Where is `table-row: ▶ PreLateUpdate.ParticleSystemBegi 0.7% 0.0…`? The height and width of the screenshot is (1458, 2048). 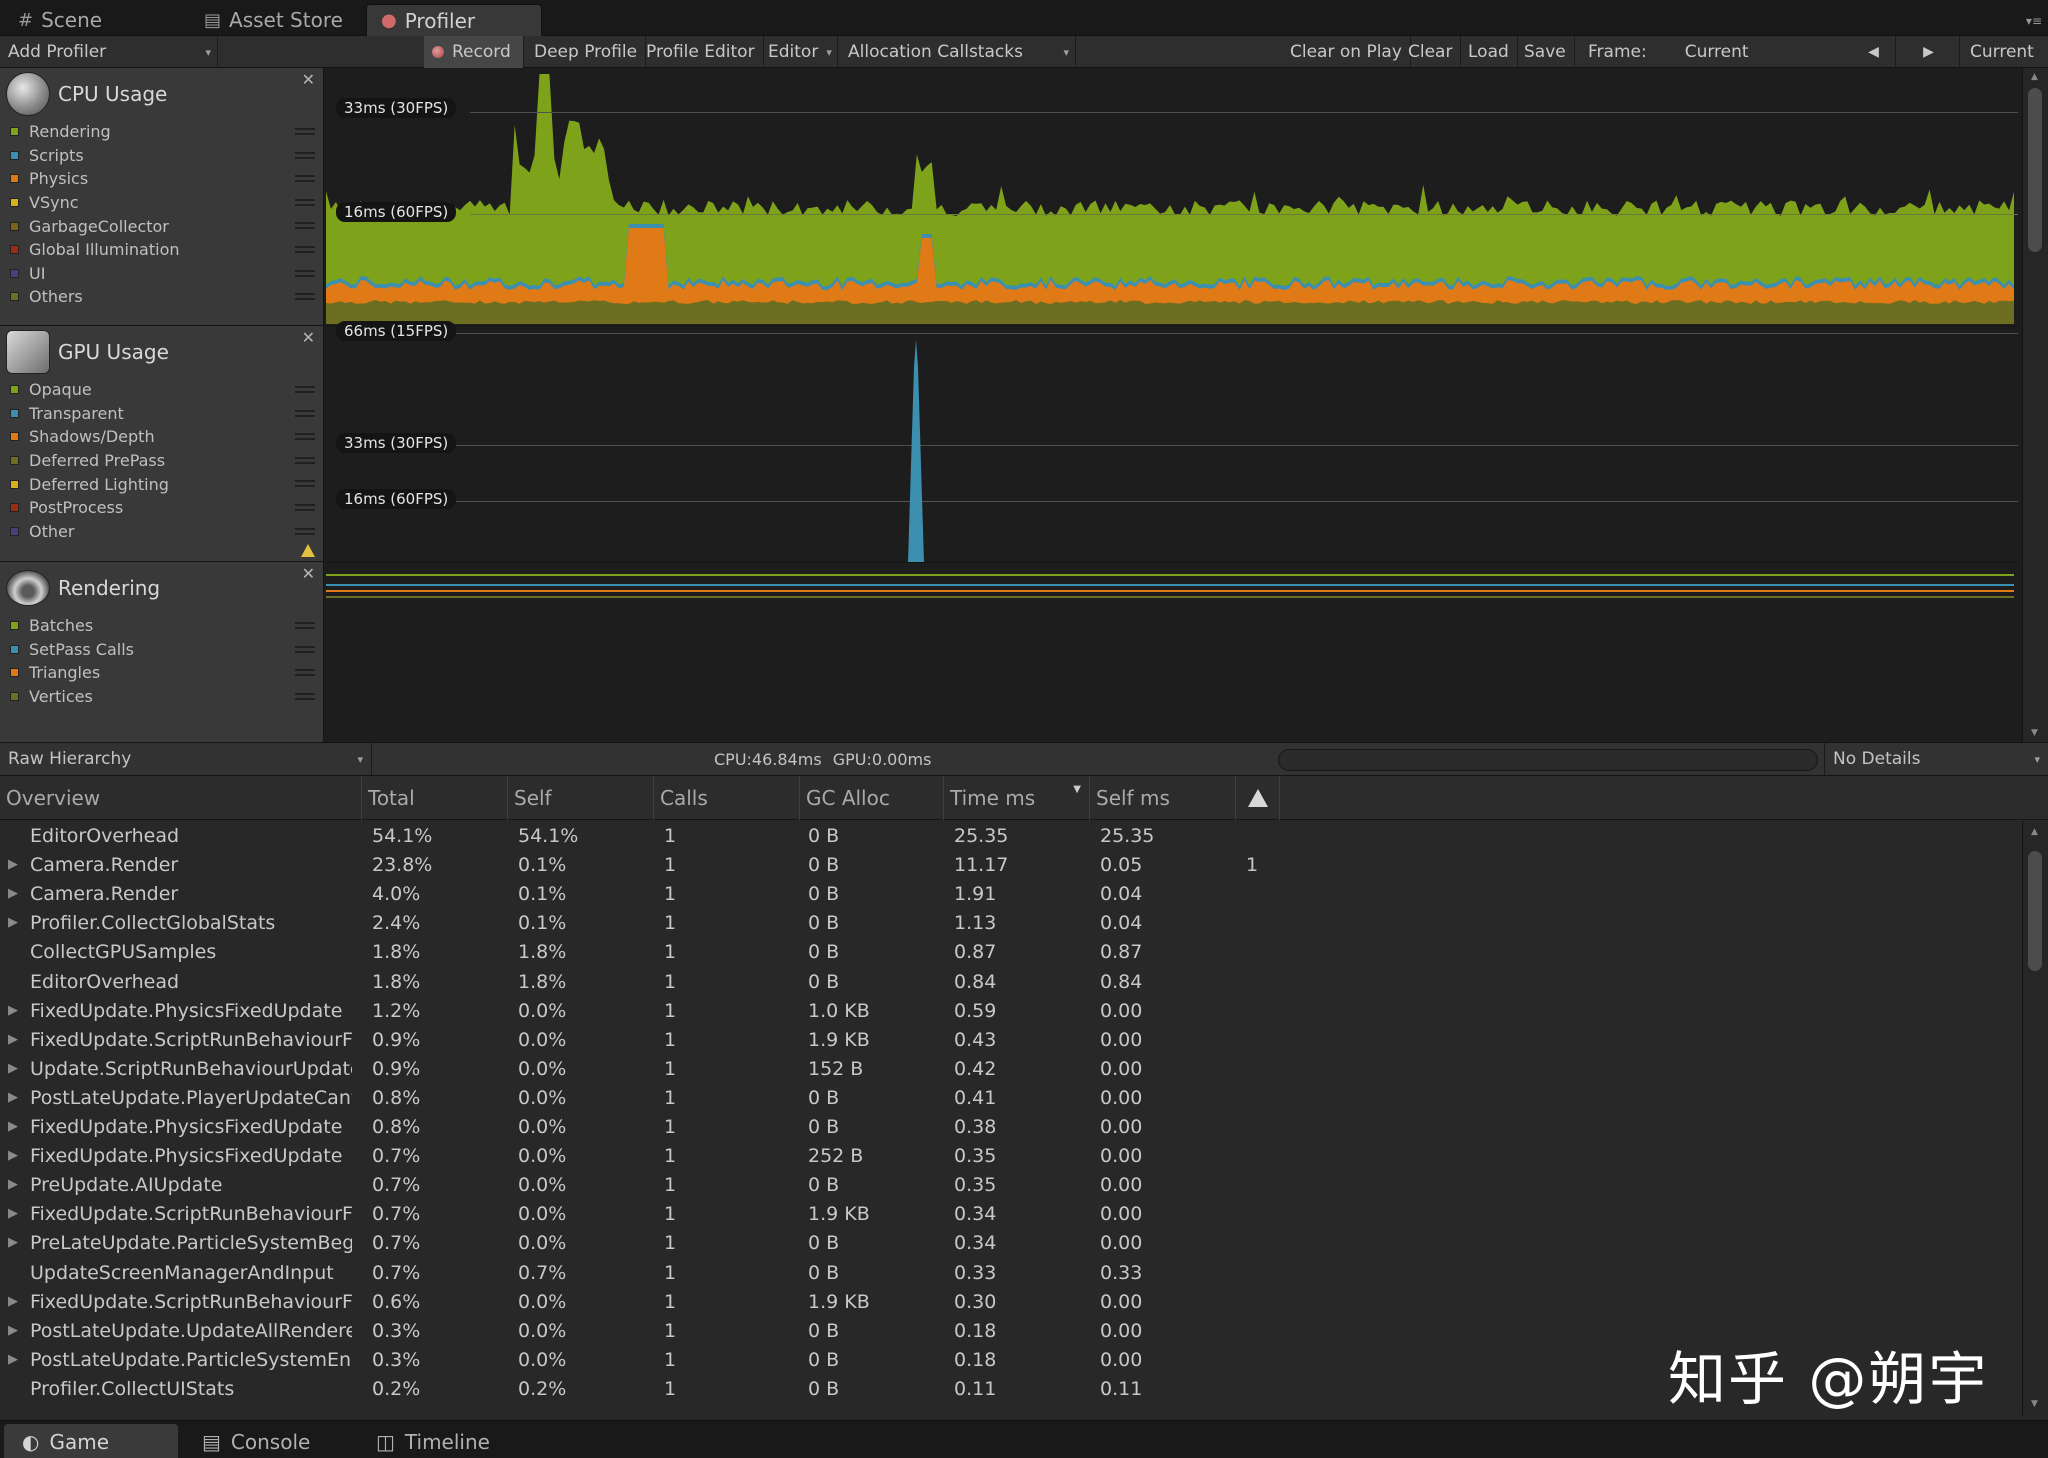
table-row: ▶ PreLateUpdate.ParticleSystemBegi 0.7% 0.0… is located at coordinates (1011, 1242).